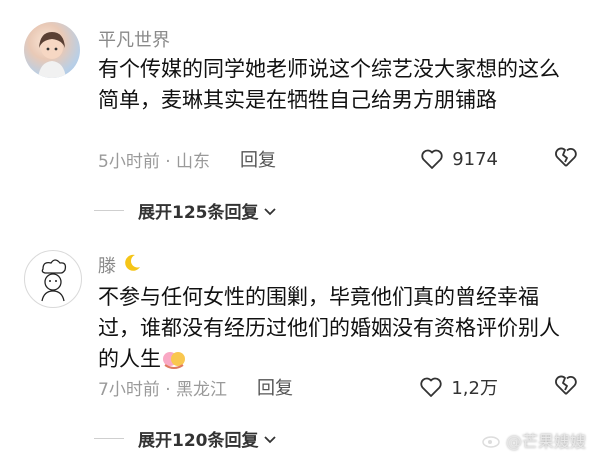 The width and height of the screenshot is (600, 460). I want to click on watermark-text: @芒果嫂嫂, so click(545, 441).